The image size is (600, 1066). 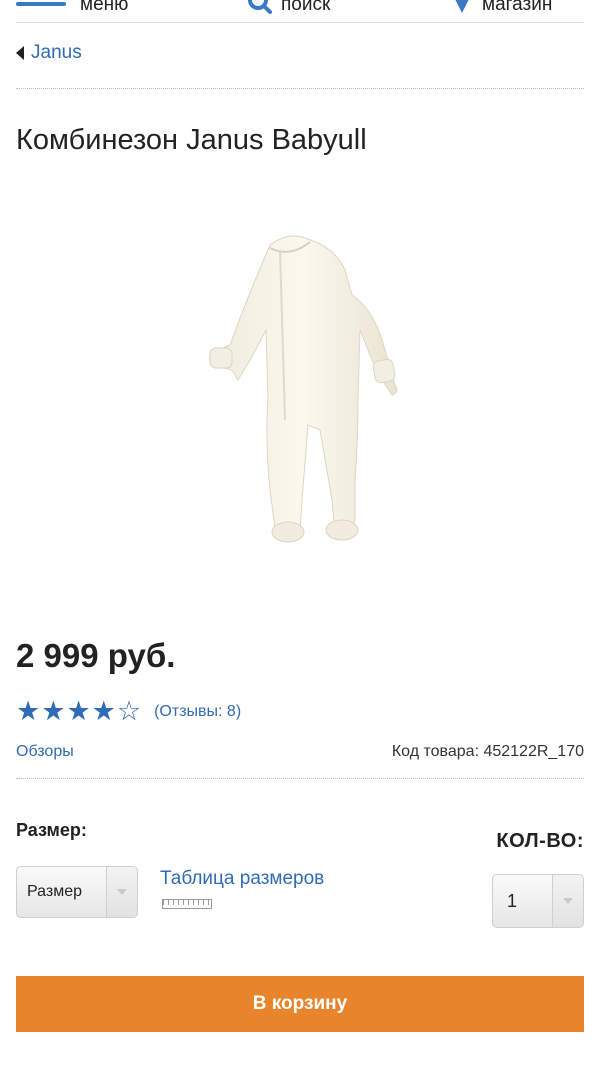 I want to click on menu-label: меню, so click(x=104, y=7).